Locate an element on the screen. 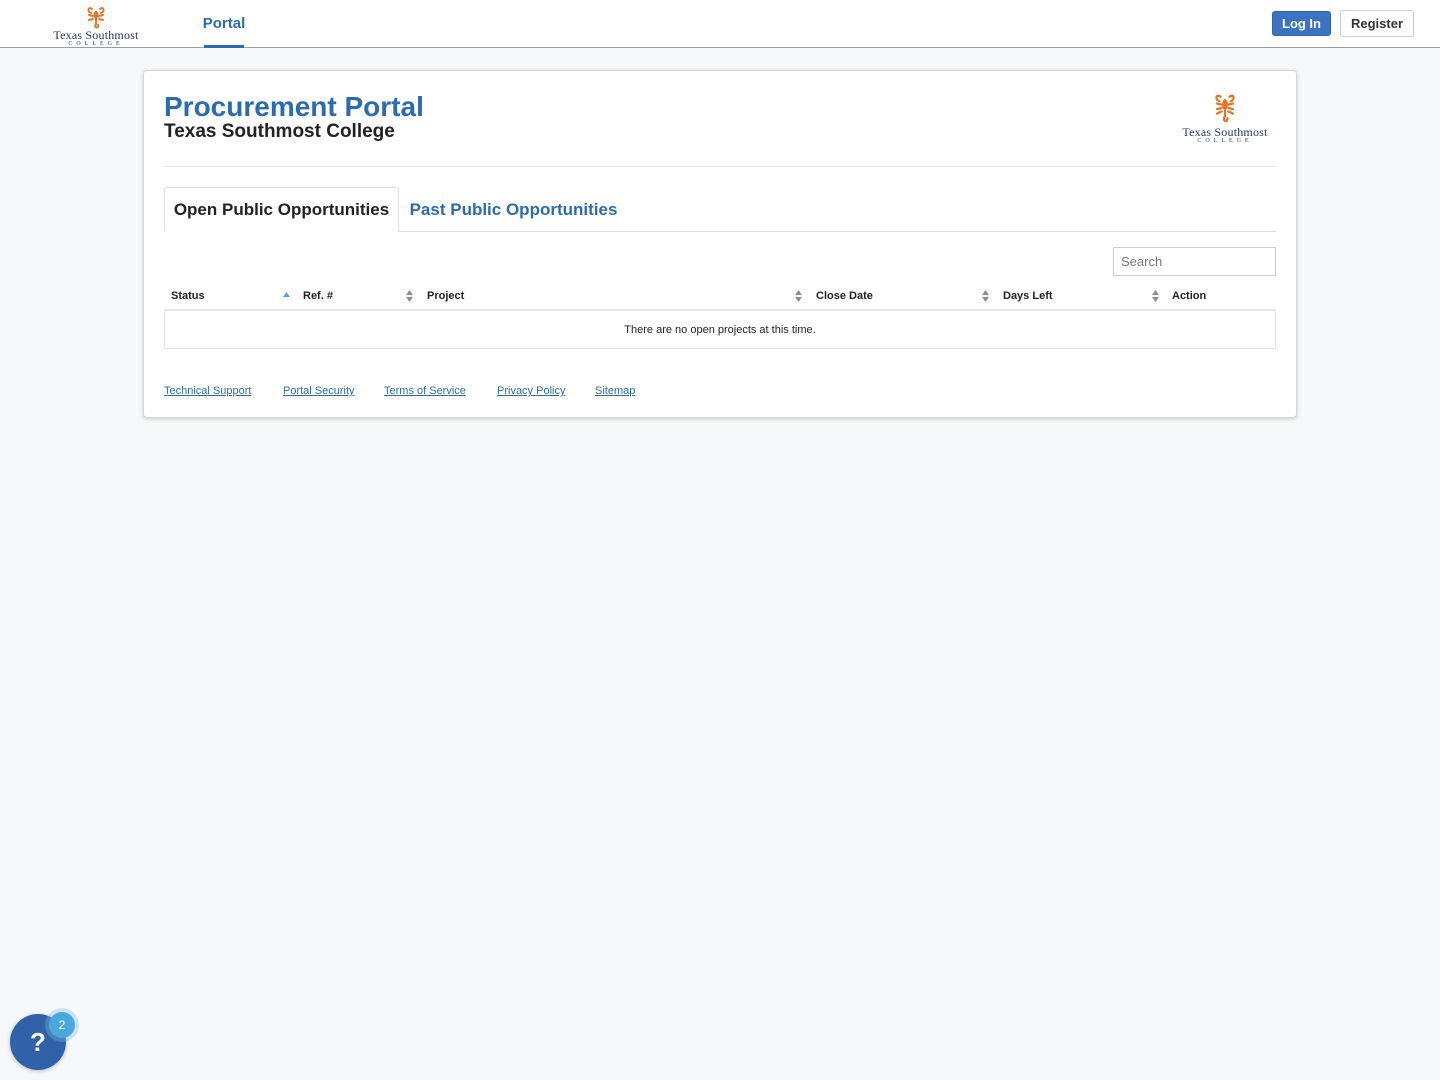 The width and height of the screenshot is (1440, 1080). column-header-days-left: Days Left is located at coordinates (1028, 295).